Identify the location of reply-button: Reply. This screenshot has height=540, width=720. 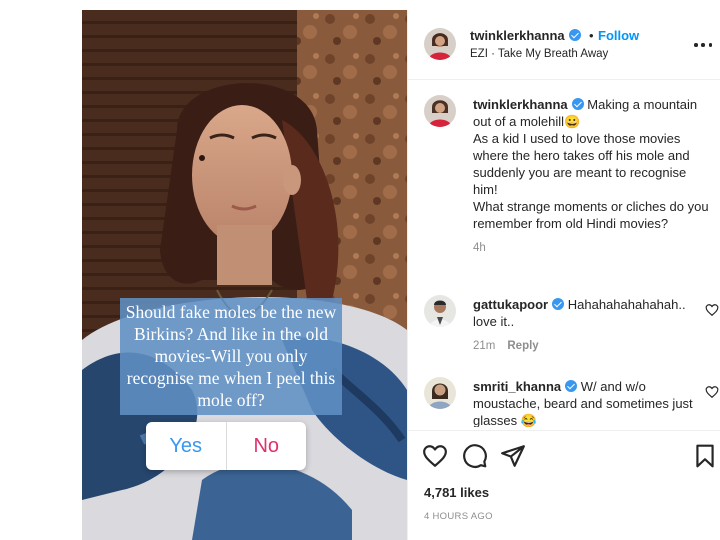
(522, 346).